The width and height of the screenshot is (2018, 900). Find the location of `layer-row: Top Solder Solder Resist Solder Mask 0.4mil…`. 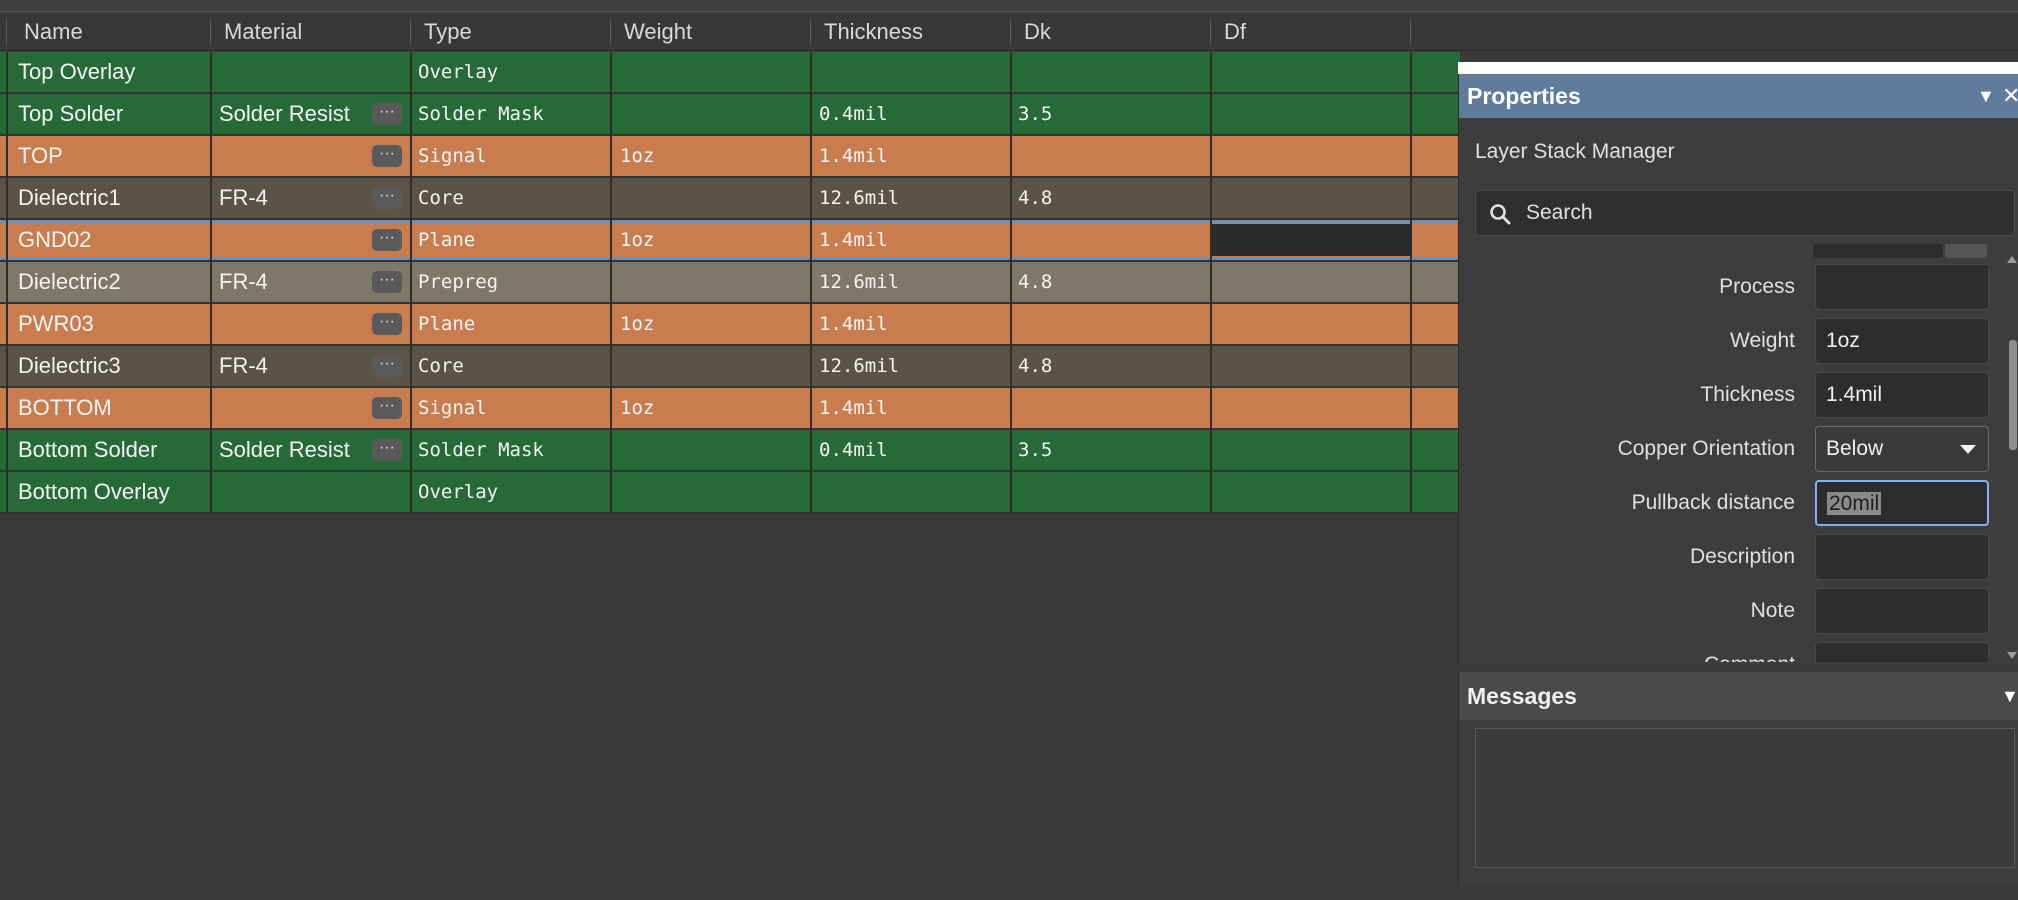

layer-row: Top Solder Solder Resist Solder Mask 0.4mil… is located at coordinates (730, 115).